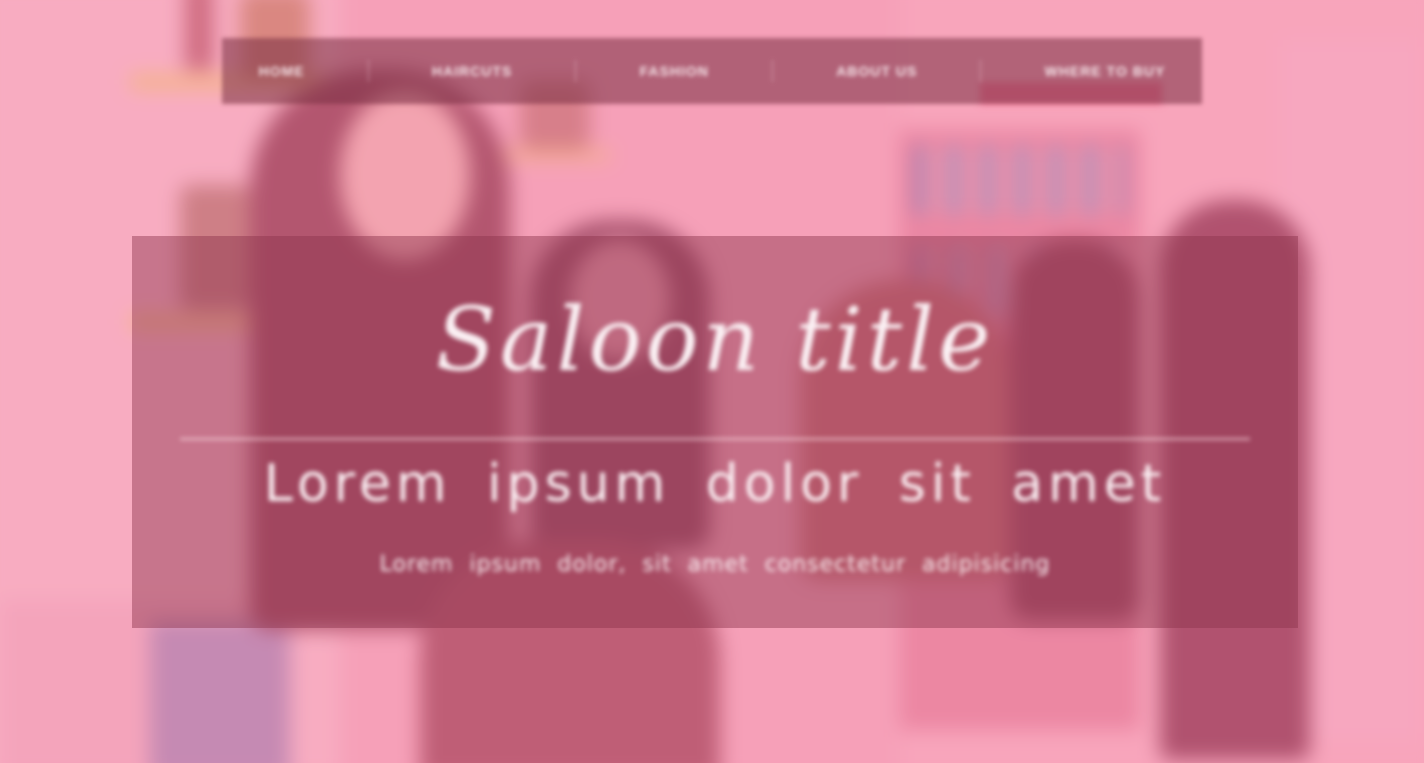  I want to click on hero-title: Saloon title, so click(715, 339).